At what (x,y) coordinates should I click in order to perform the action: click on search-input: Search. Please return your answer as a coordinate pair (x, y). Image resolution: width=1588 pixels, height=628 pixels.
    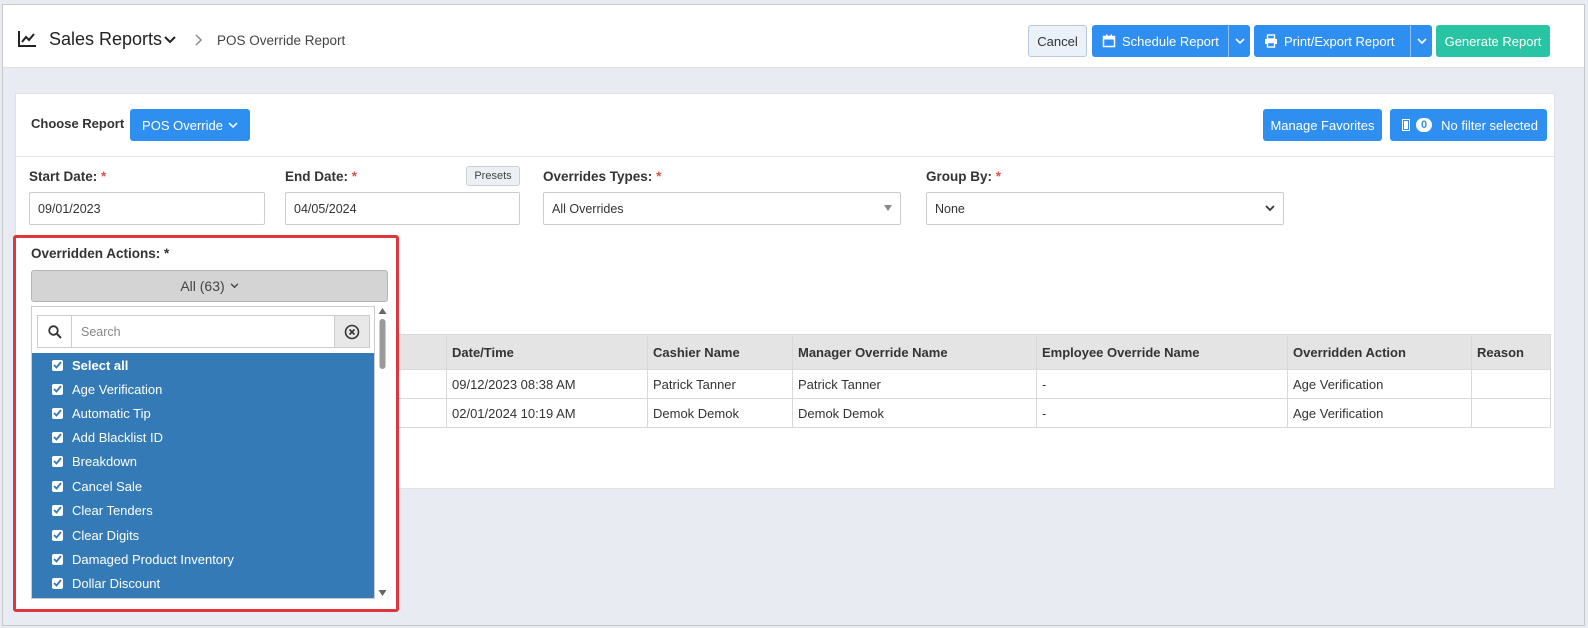
    Looking at the image, I should click on (101, 332).